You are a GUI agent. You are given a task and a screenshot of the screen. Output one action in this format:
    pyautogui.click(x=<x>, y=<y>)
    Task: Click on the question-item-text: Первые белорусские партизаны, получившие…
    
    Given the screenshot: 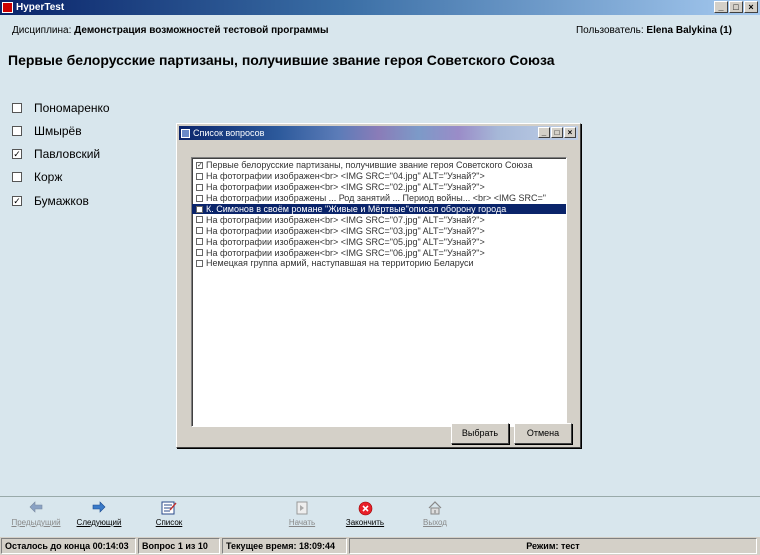 What is the action you would take?
    pyautogui.click(x=369, y=165)
    